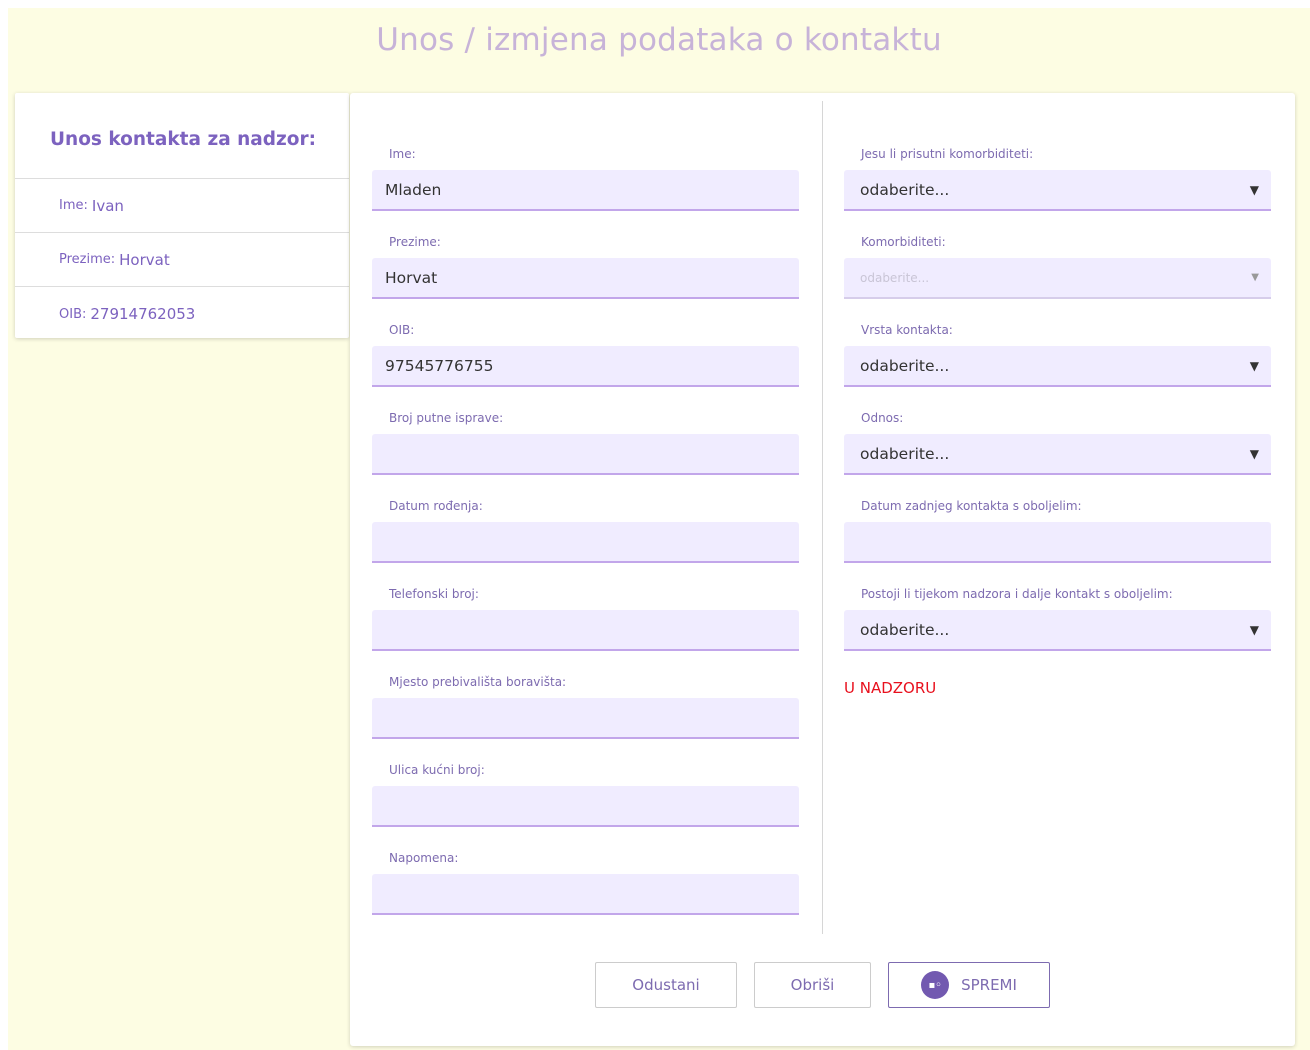 This screenshot has width=1310, height=1050. I want to click on field-mjesto: Mjesto prebivališta boravišta:, so click(585, 707).